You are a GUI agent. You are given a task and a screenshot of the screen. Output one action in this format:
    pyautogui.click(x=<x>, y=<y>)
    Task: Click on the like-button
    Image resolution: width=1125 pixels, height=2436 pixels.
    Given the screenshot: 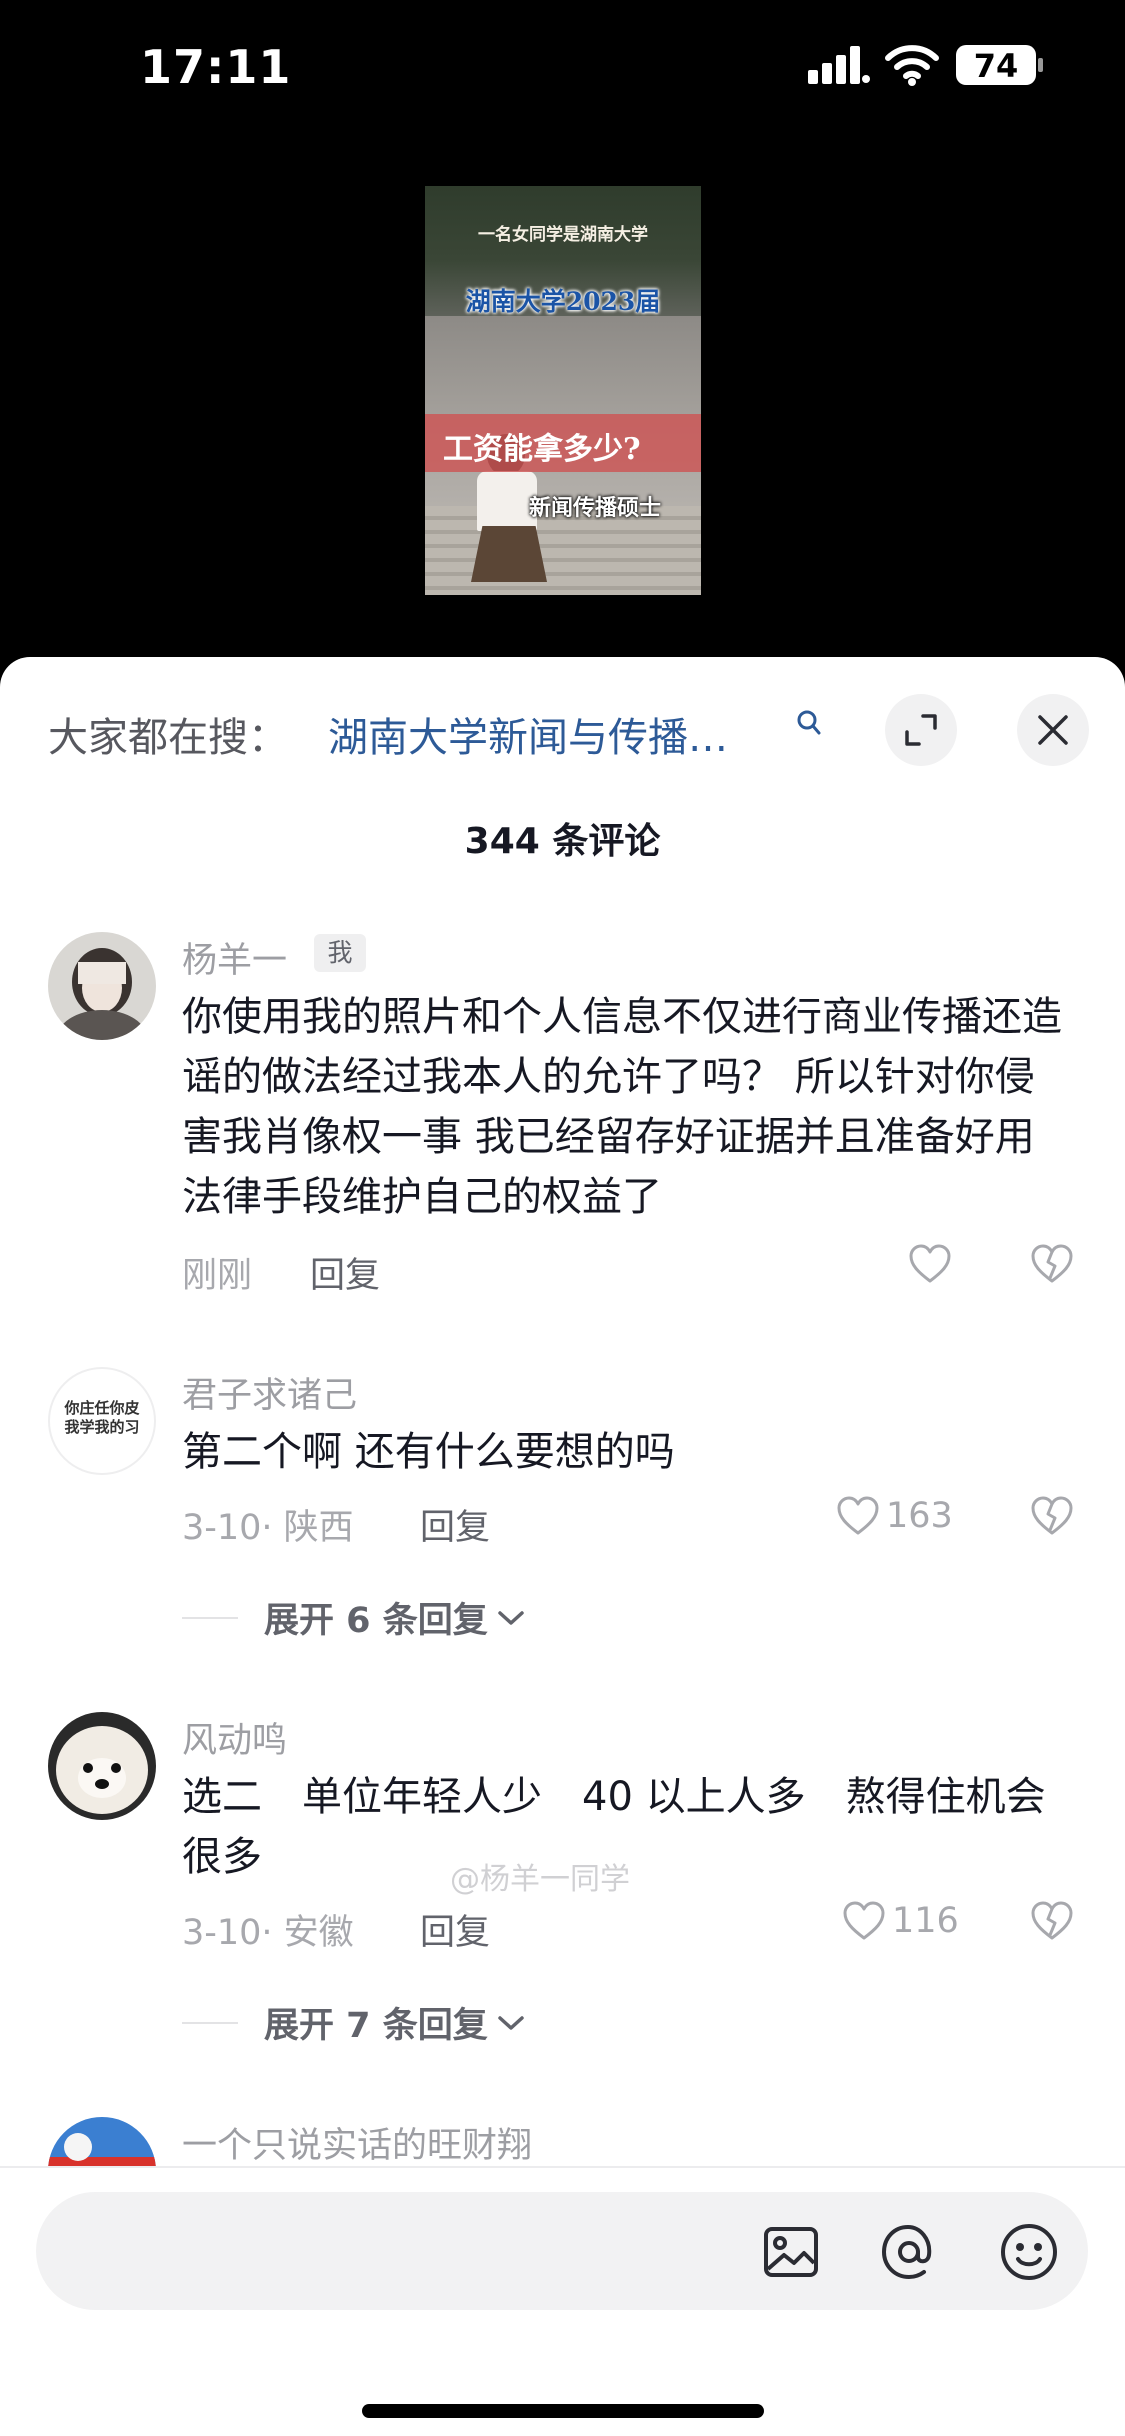 What is the action you would take?
    pyautogui.click(x=930, y=1264)
    